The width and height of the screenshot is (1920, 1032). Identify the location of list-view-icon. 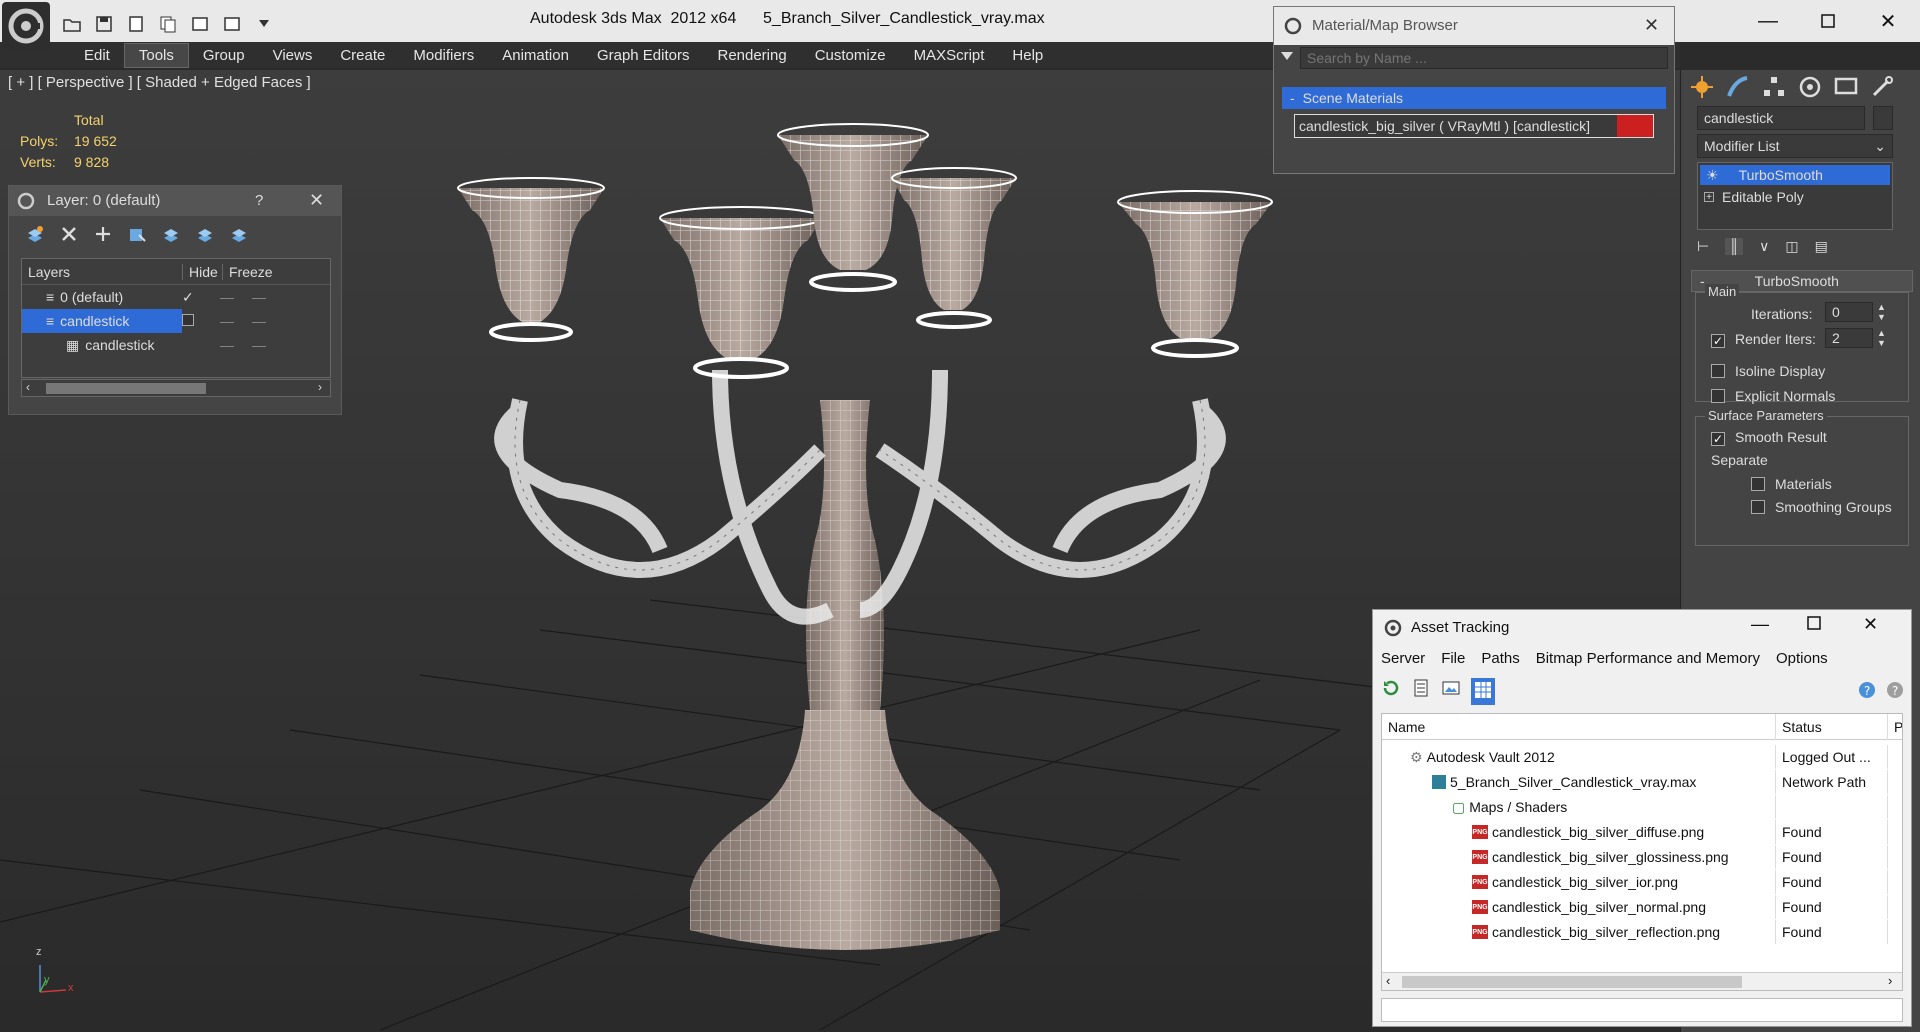
(1421, 691).